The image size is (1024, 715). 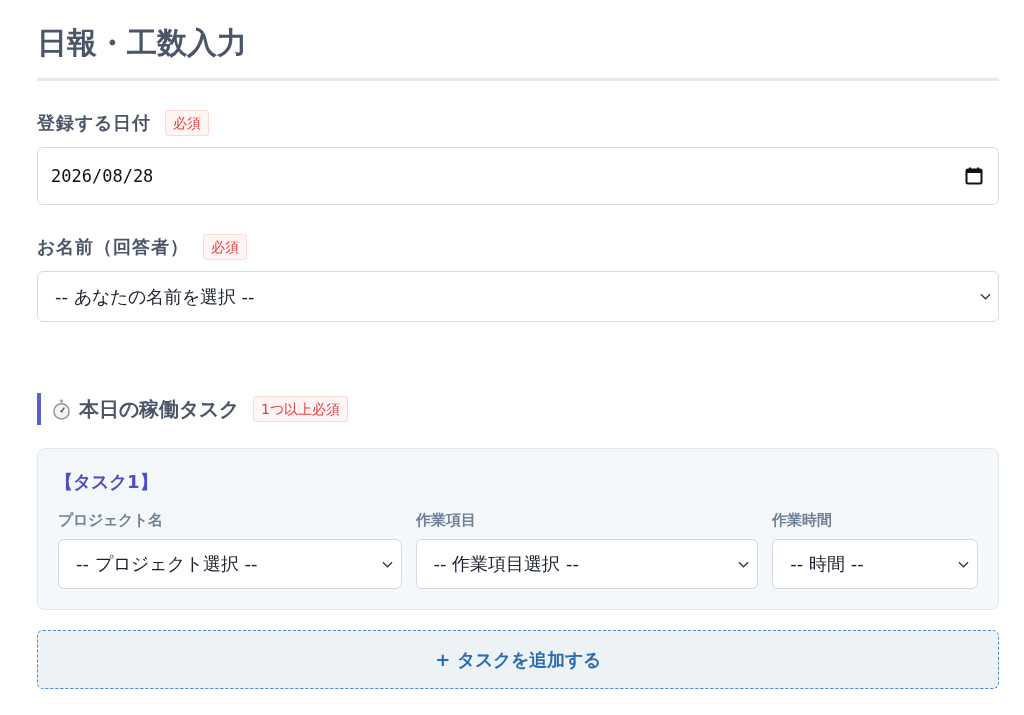 I want to click on calendar-icon, so click(x=974, y=176).